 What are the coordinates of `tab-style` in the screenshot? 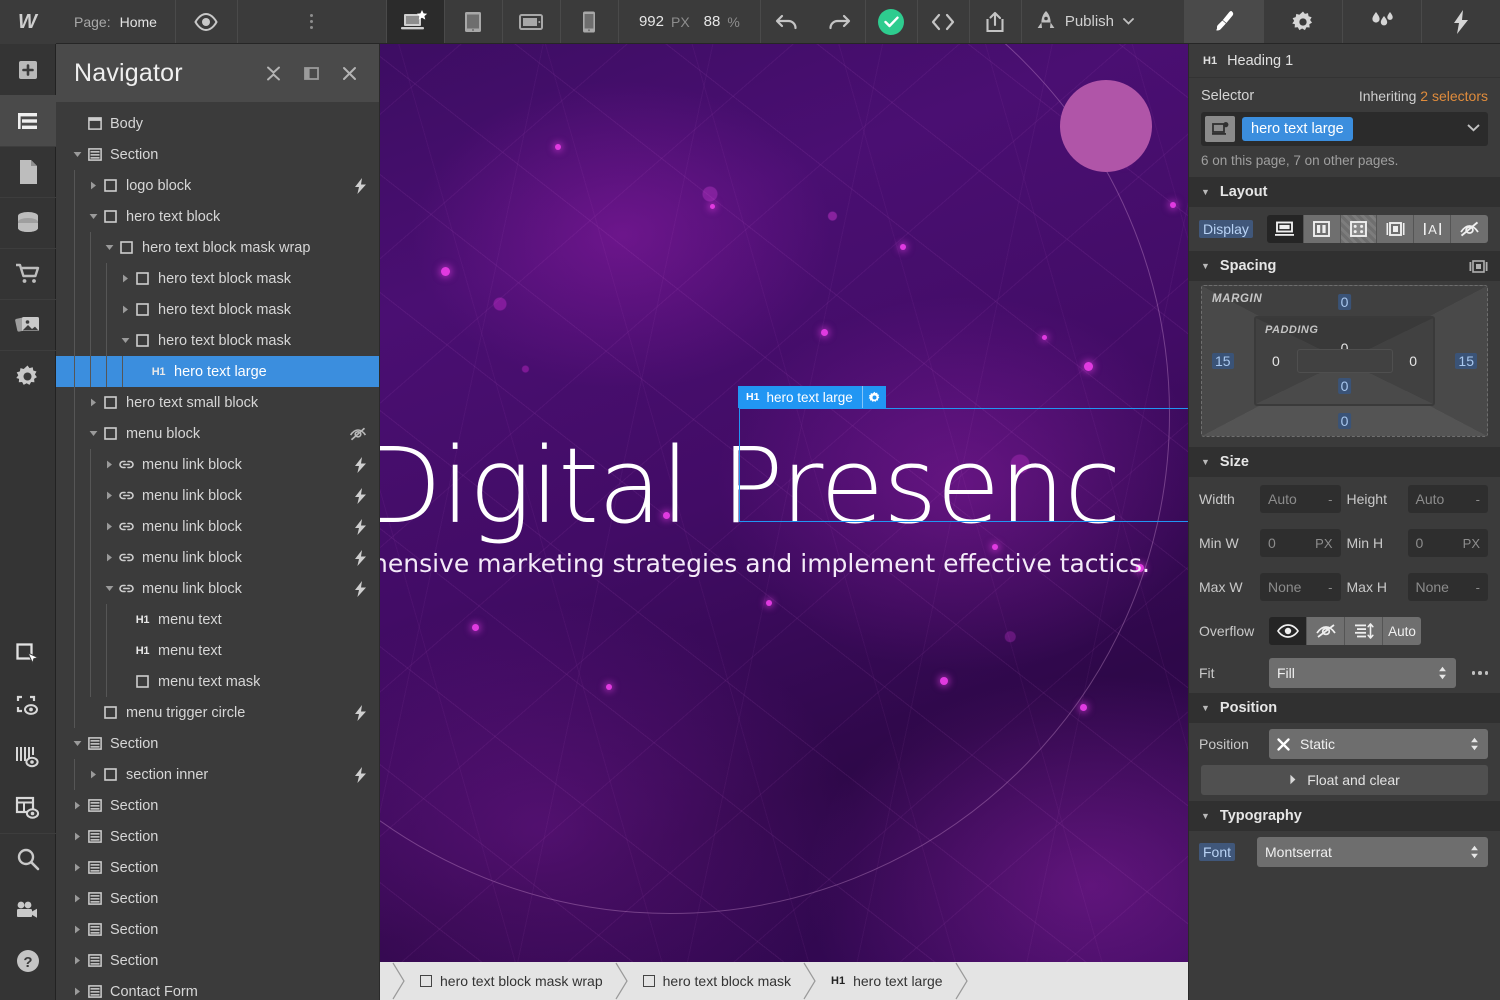 It's located at (1223, 21).